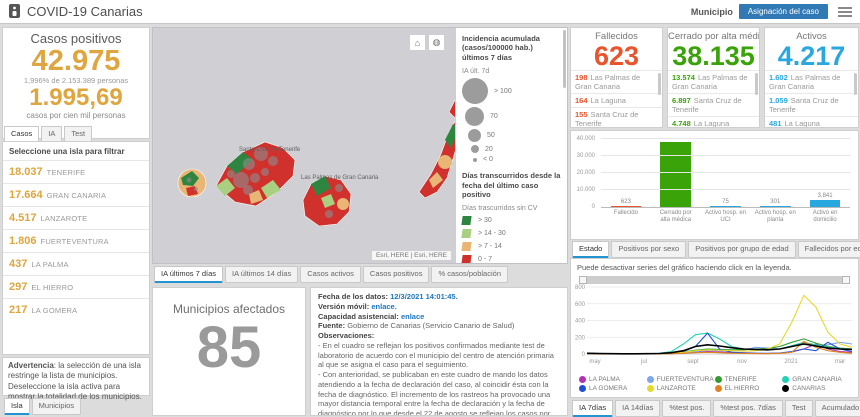  I want to click on tab-acumulado: Acumulado, so click(837, 408).